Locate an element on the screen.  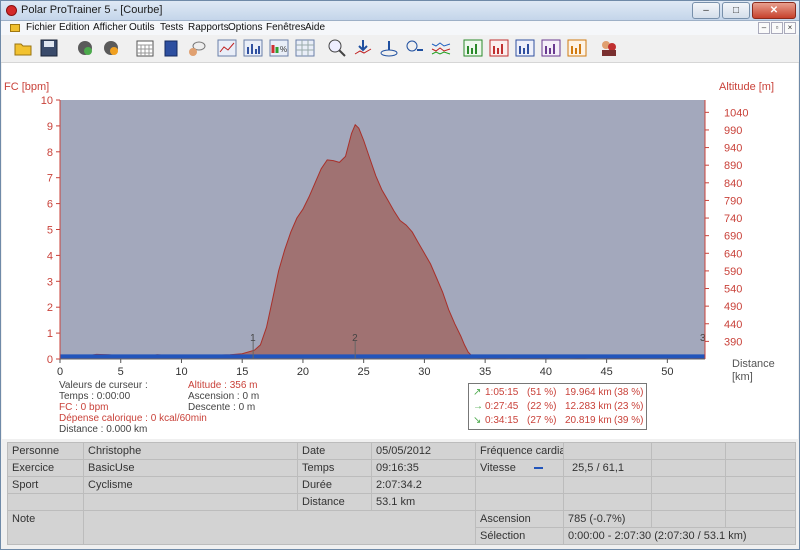
right-tick-label: 840 is located at coordinates (733, 184).